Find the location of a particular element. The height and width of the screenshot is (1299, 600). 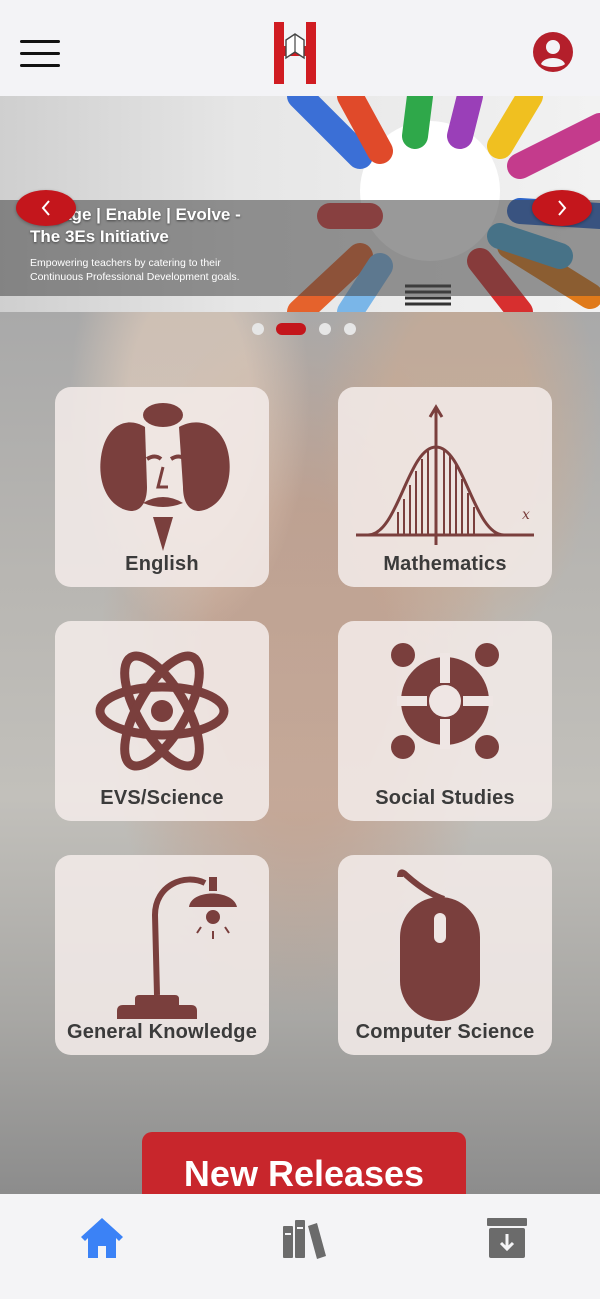

carousel-next-button is located at coordinates (562, 208).